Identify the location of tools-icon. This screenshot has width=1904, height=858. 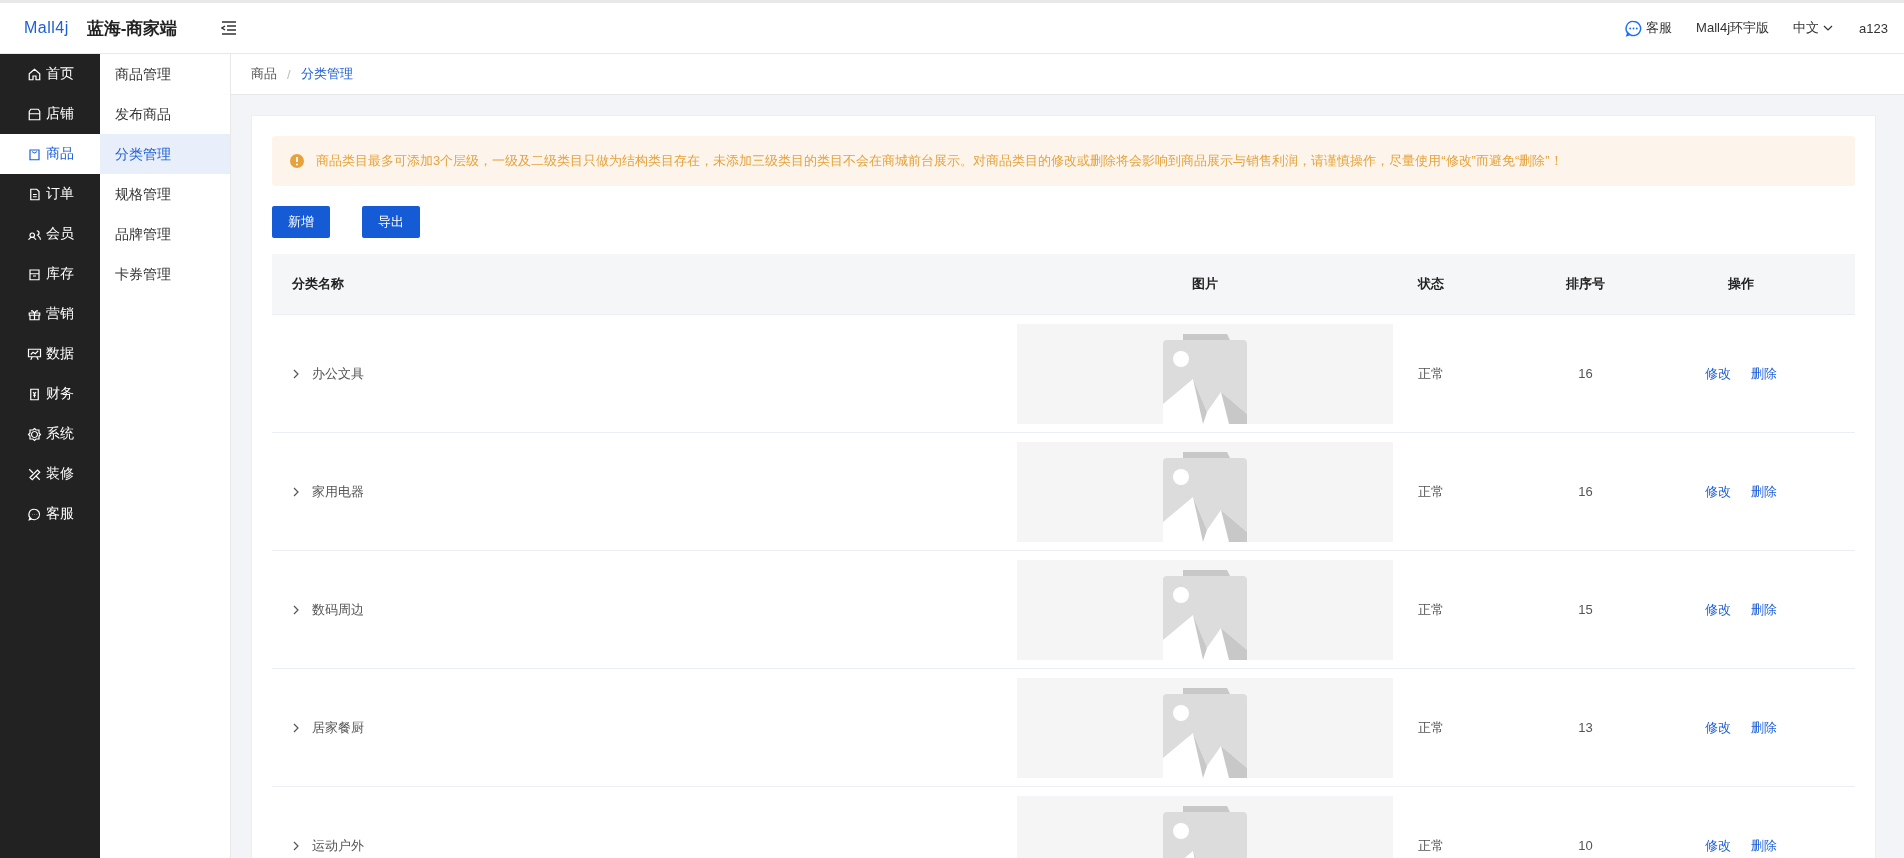
(34, 474).